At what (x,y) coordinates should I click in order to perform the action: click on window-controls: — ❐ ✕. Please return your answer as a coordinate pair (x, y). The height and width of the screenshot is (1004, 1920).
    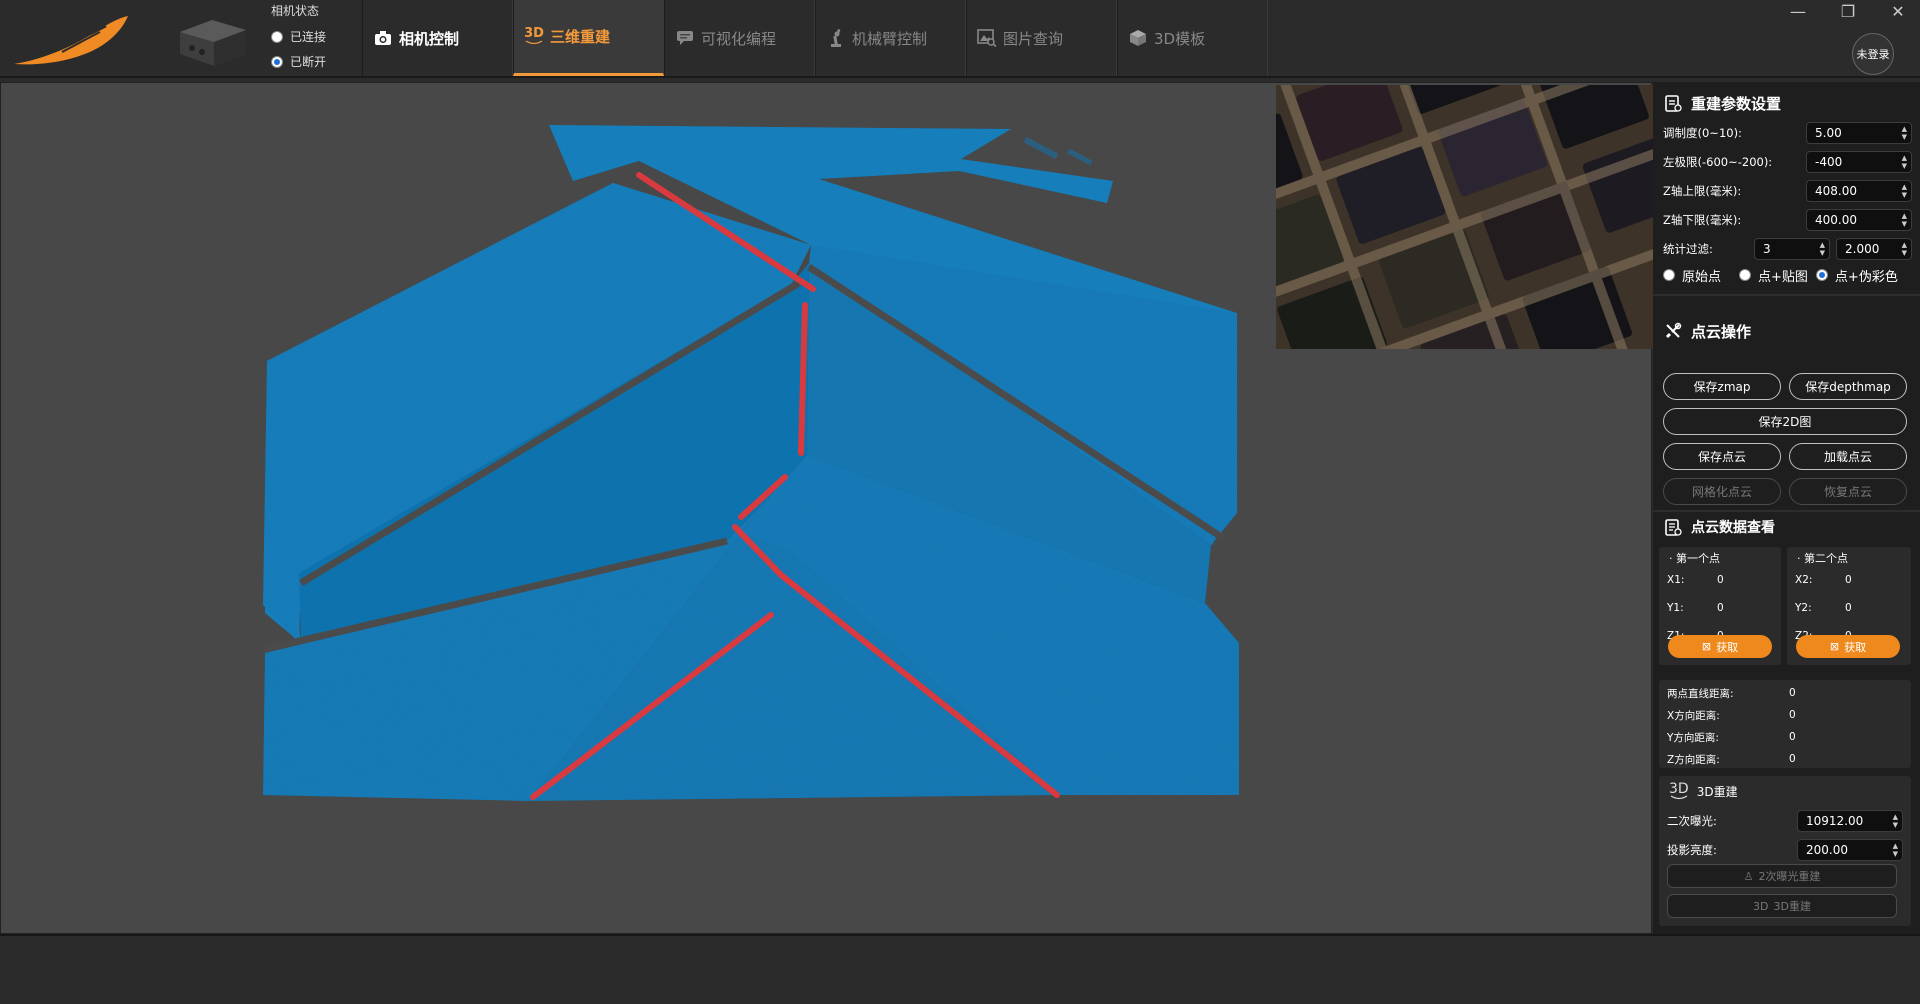
    Looking at the image, I should click on (1848, 12).